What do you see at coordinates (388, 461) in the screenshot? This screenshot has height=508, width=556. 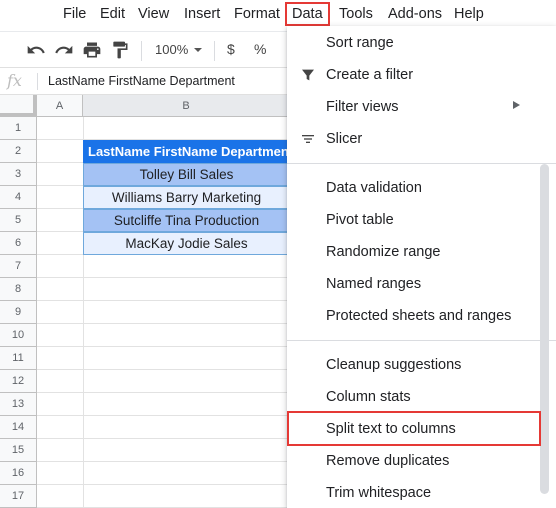 I see `menu-item-label: Remove duplicates` at bounding box center [388, 461].